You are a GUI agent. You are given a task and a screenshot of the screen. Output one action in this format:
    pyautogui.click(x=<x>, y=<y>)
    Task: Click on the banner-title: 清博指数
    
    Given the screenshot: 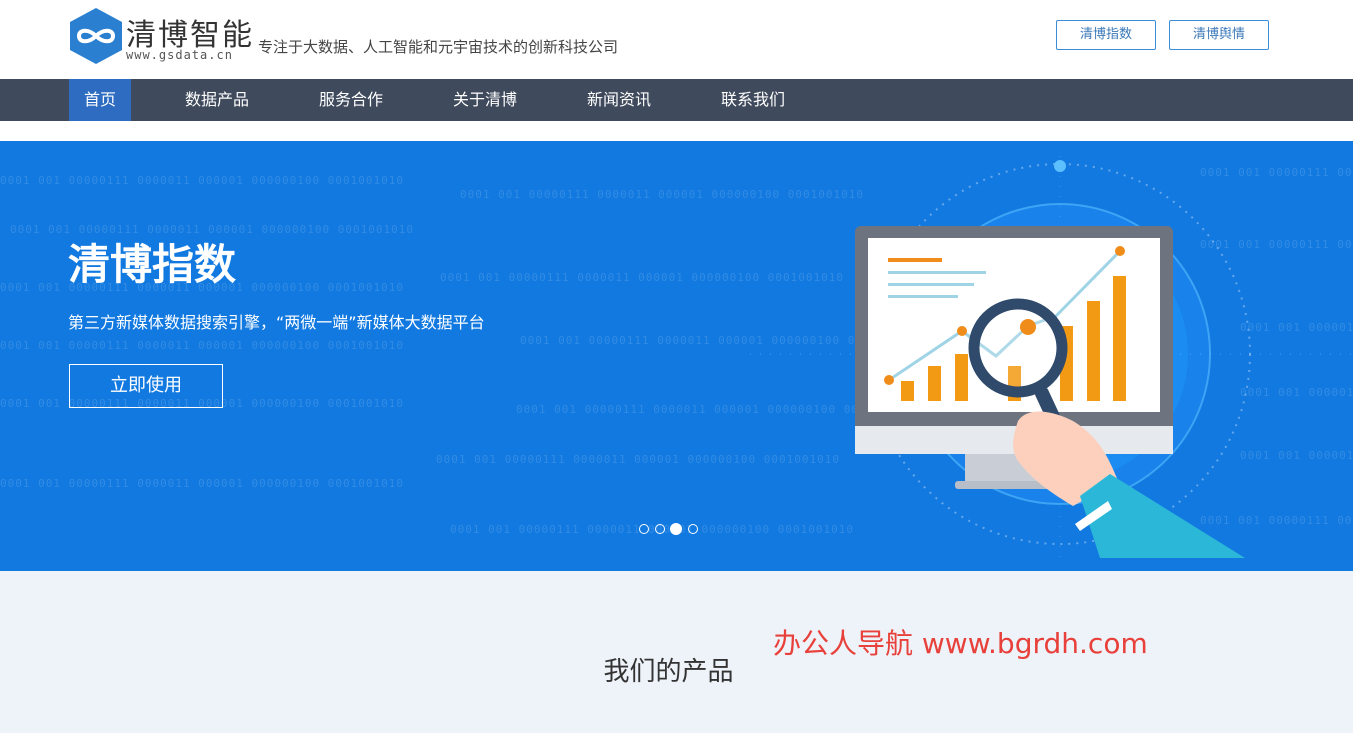 What is the action you would take?
    pyautogui.click(x=152, y=264)
    